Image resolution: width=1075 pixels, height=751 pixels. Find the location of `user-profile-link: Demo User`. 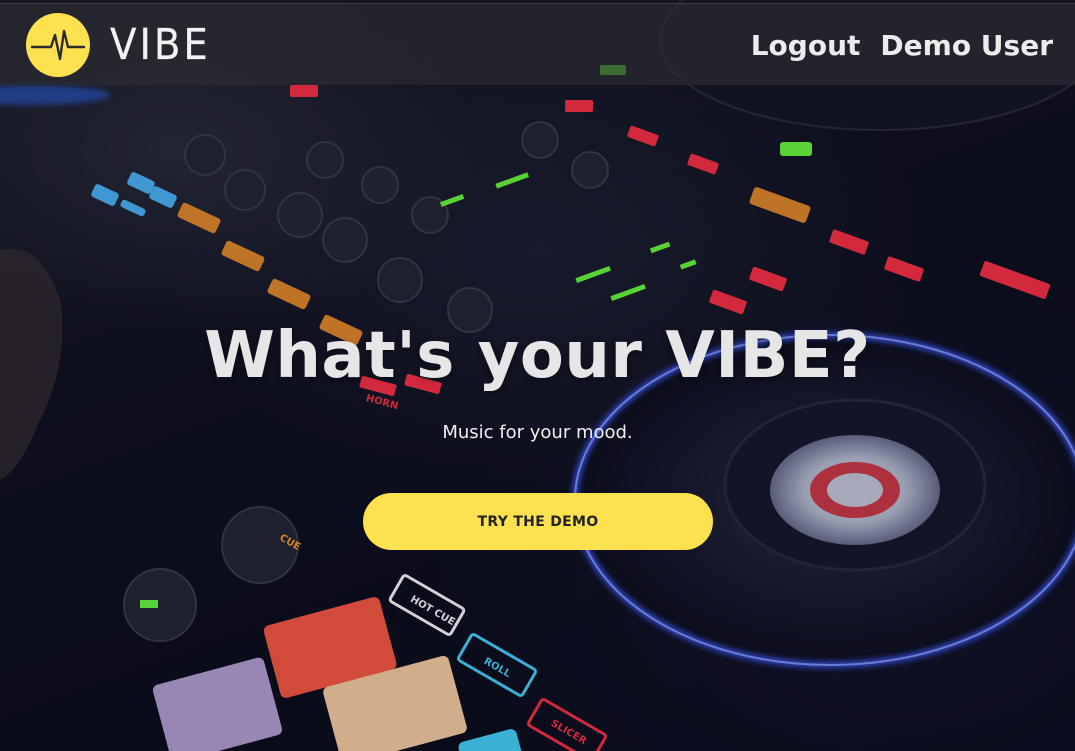

user-profile-link: Demo User is located at coordinates (966, 46).